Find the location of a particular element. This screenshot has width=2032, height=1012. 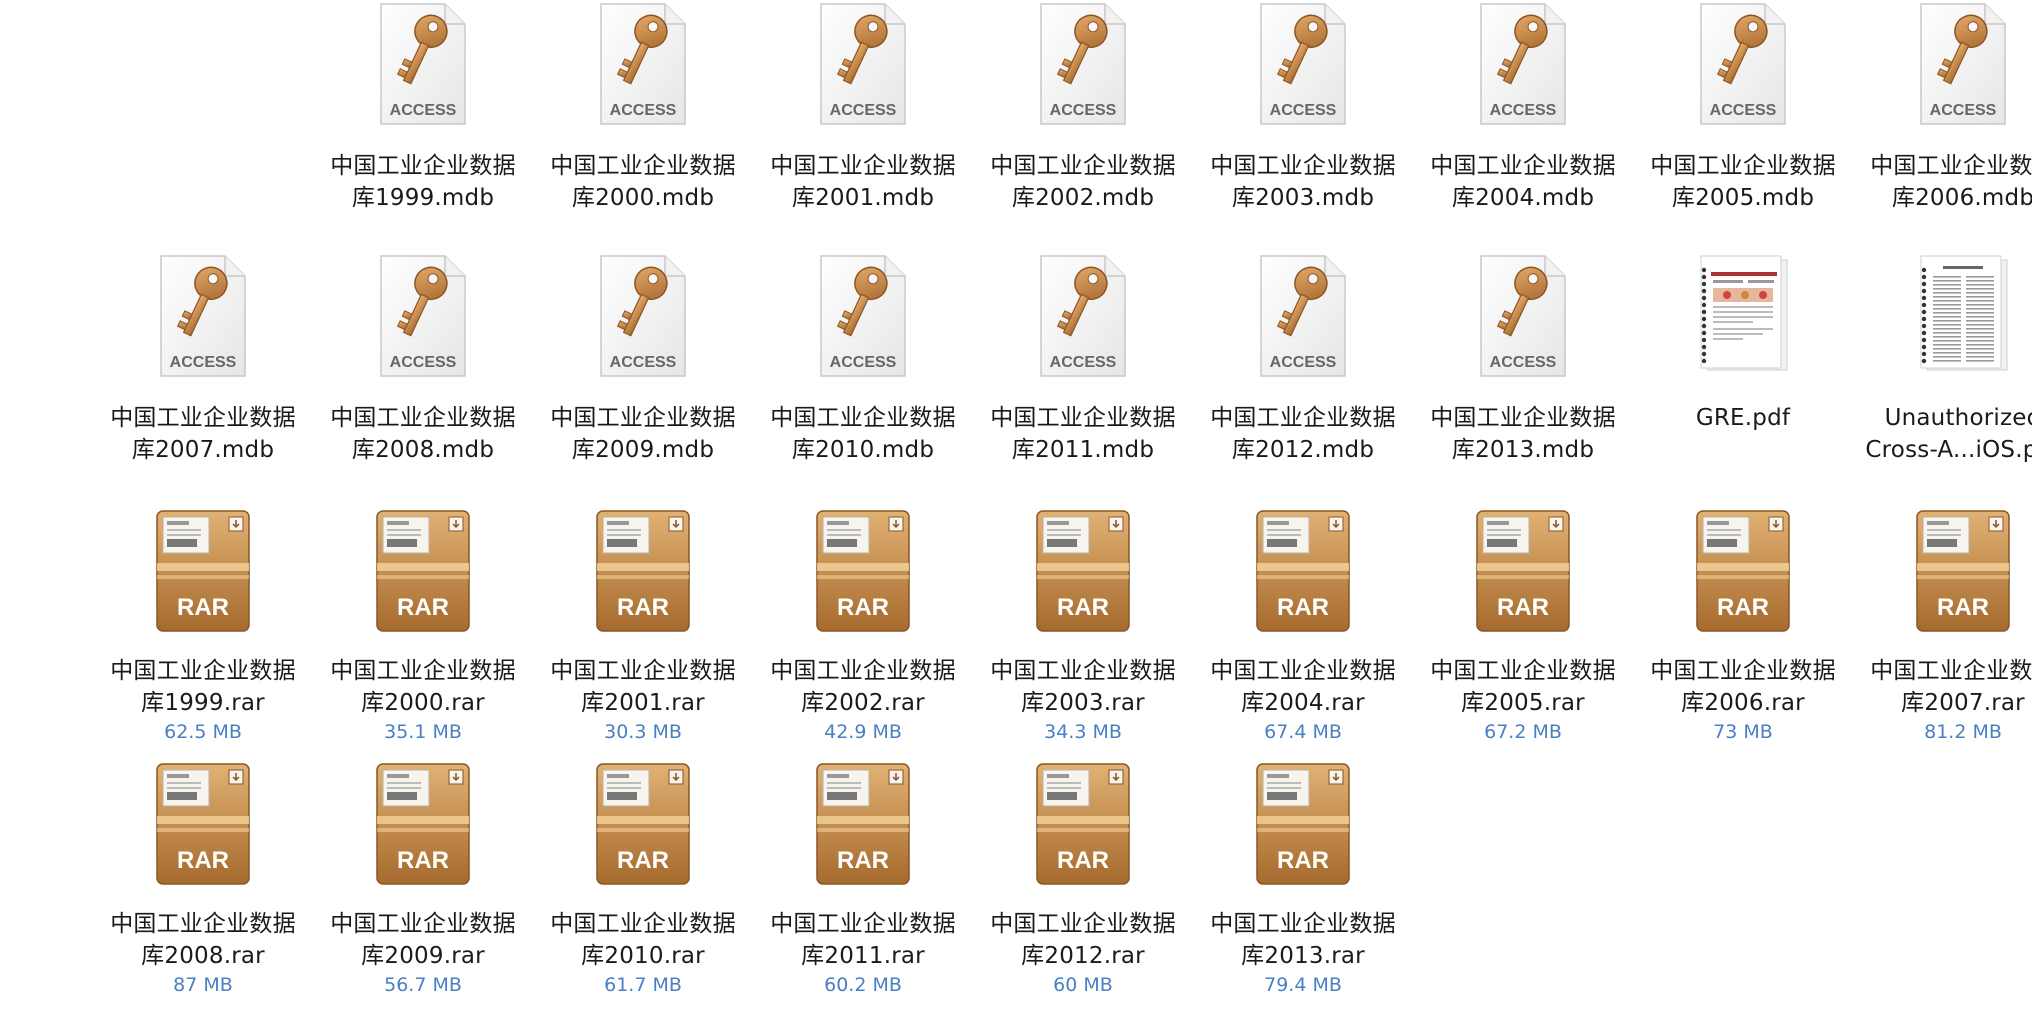

file-item: RAR 中国工业企业数据 库2011.rar 60.2 MB is located at coordinates (863, 878).